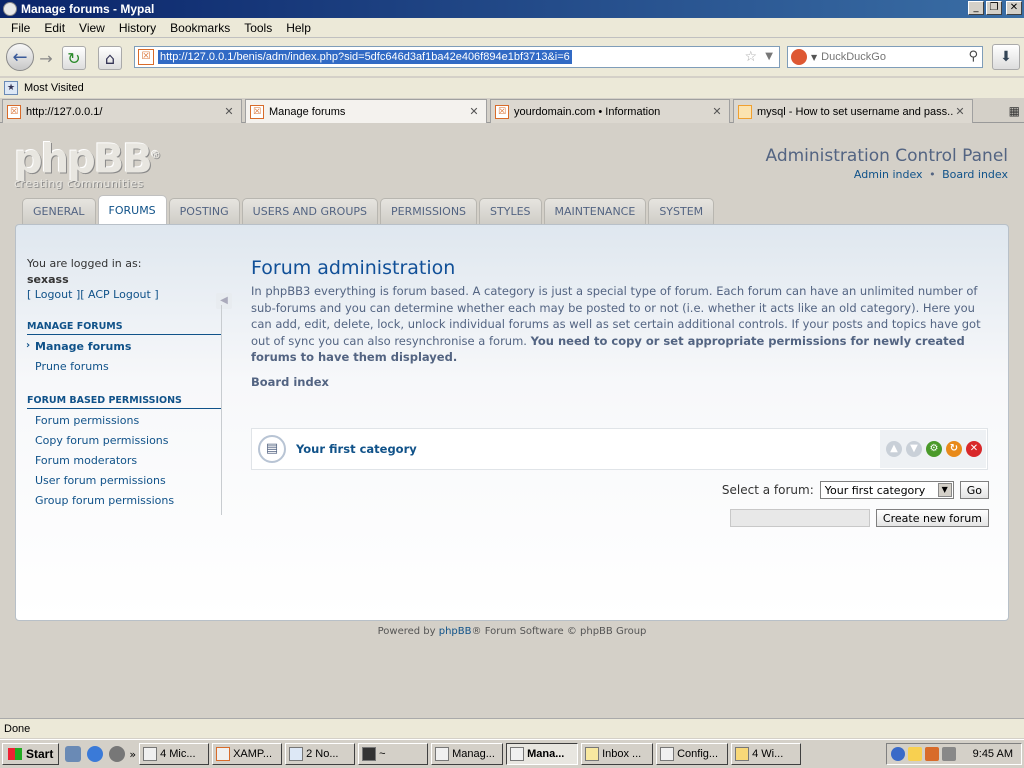 The width and height of the screenshot is (1024, 768). What do you see at coordinates (750, 57) in the screenshot?
I see `bookmark-star-icon: ☆` at bounding box center [750, 57].